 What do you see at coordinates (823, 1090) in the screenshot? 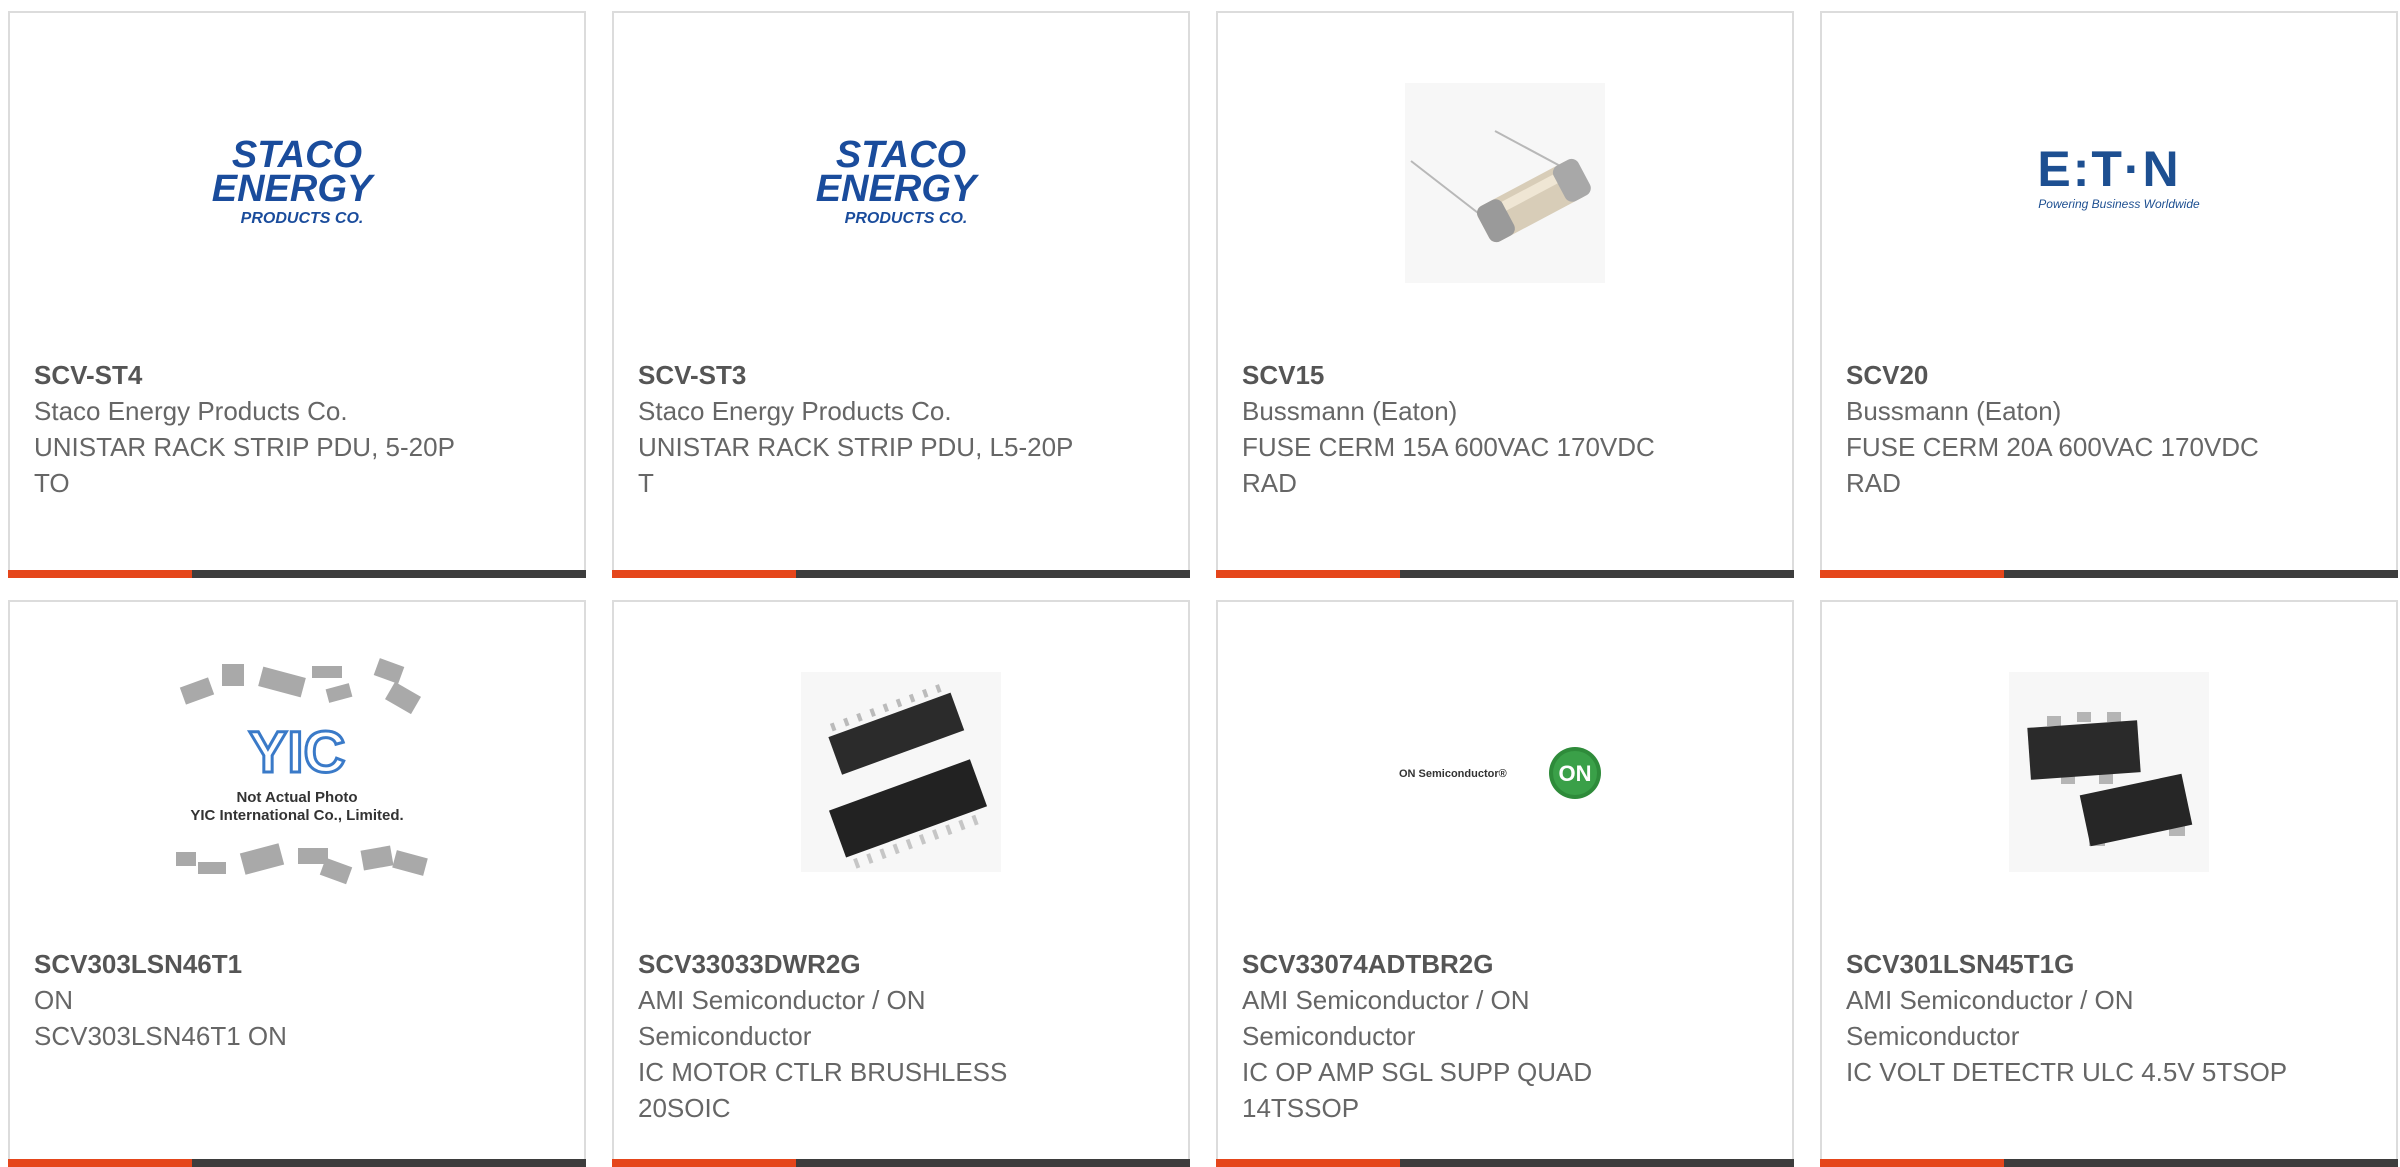
I see `description: IC MOTOR CTLR BRUSHLESS 20SOIC` at bounding box center [823, 1090].